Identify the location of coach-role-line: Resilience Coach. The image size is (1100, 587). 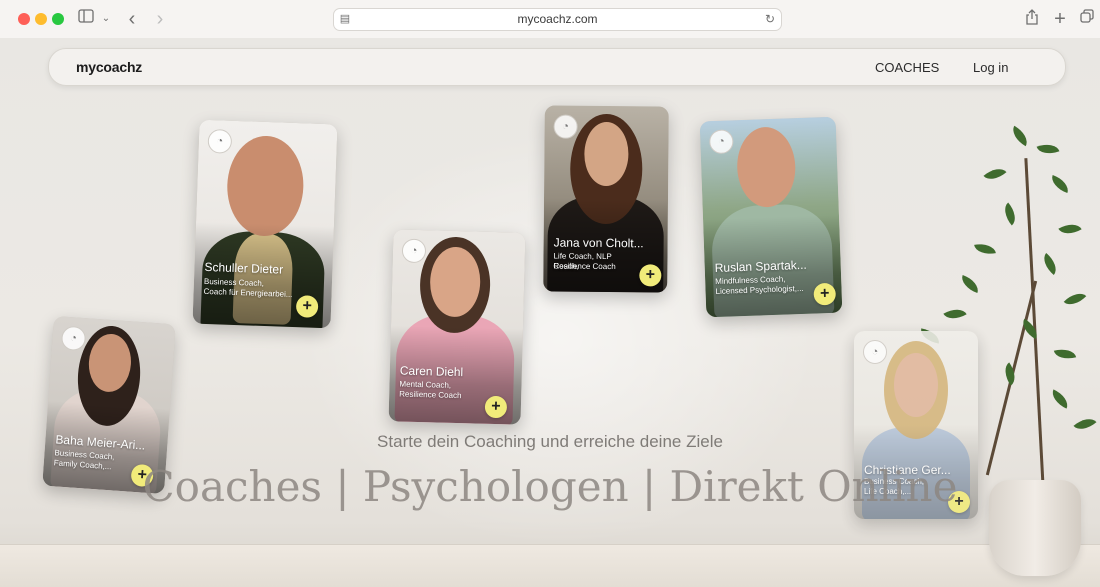
(584, 266).